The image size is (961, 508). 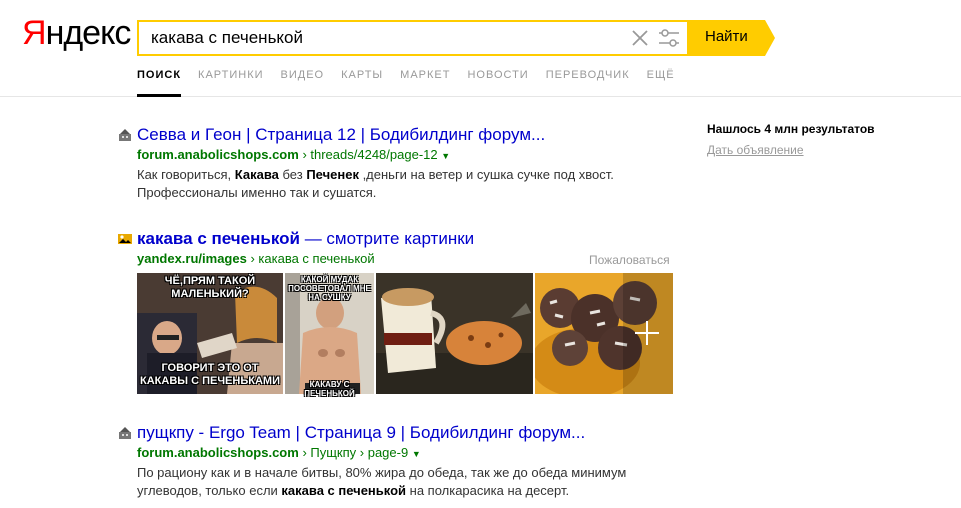 I want to click on result-url: yandex.ru/images › какава с печенькой, so click(x=256, y=258).